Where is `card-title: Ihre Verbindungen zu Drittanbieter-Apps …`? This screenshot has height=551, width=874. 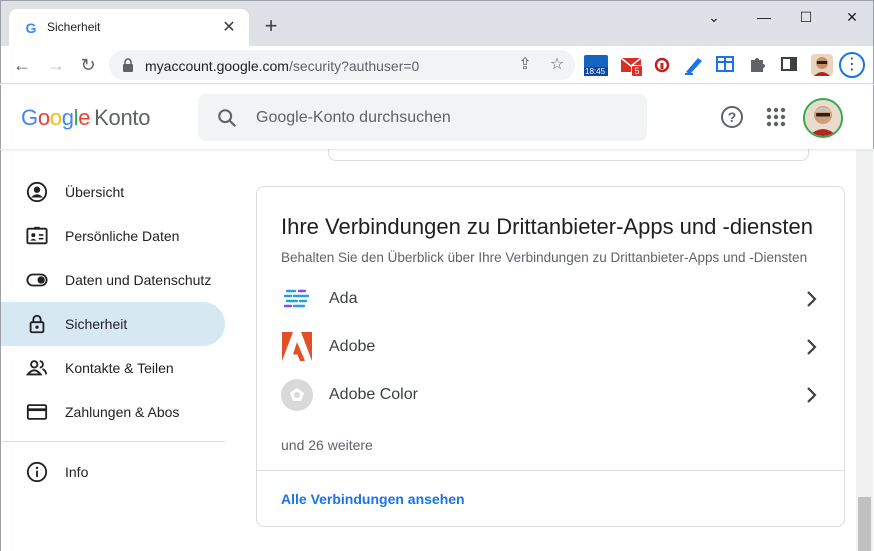 card-title: Ihre Verbindungen zu Drittanbieter-Apps … is located at coordinates (547, 226).